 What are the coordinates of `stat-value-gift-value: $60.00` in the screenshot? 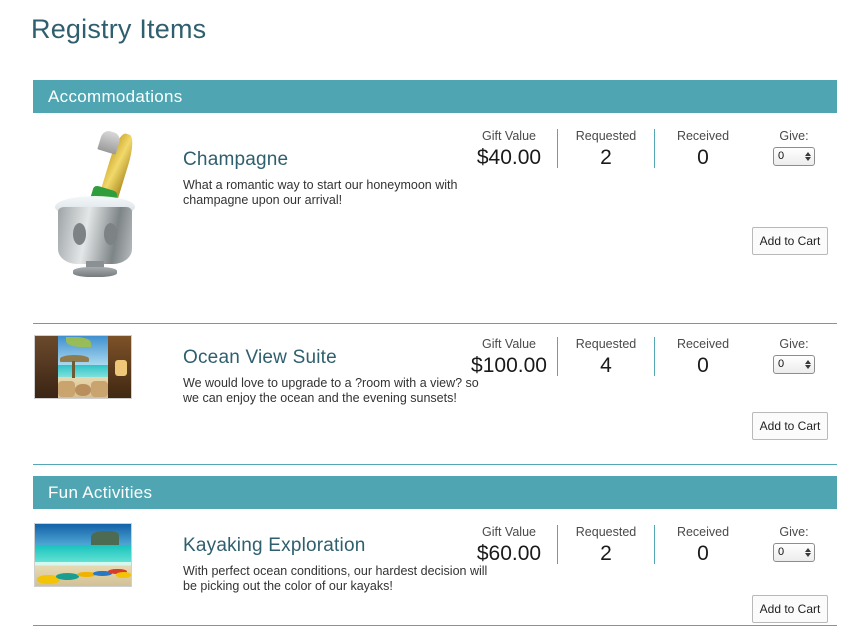 It's located at (509, 553).